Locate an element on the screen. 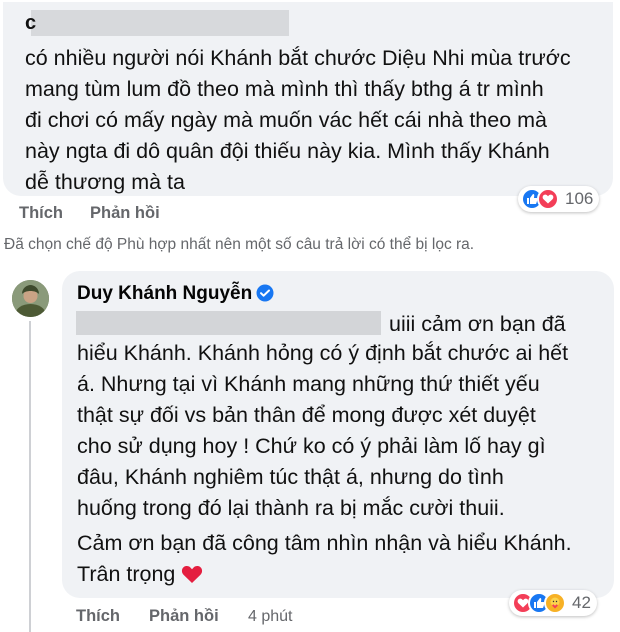 This screenshot has width=620, height=632. reply-reply-button: Phản hồi is located at coordinates (184, 616).